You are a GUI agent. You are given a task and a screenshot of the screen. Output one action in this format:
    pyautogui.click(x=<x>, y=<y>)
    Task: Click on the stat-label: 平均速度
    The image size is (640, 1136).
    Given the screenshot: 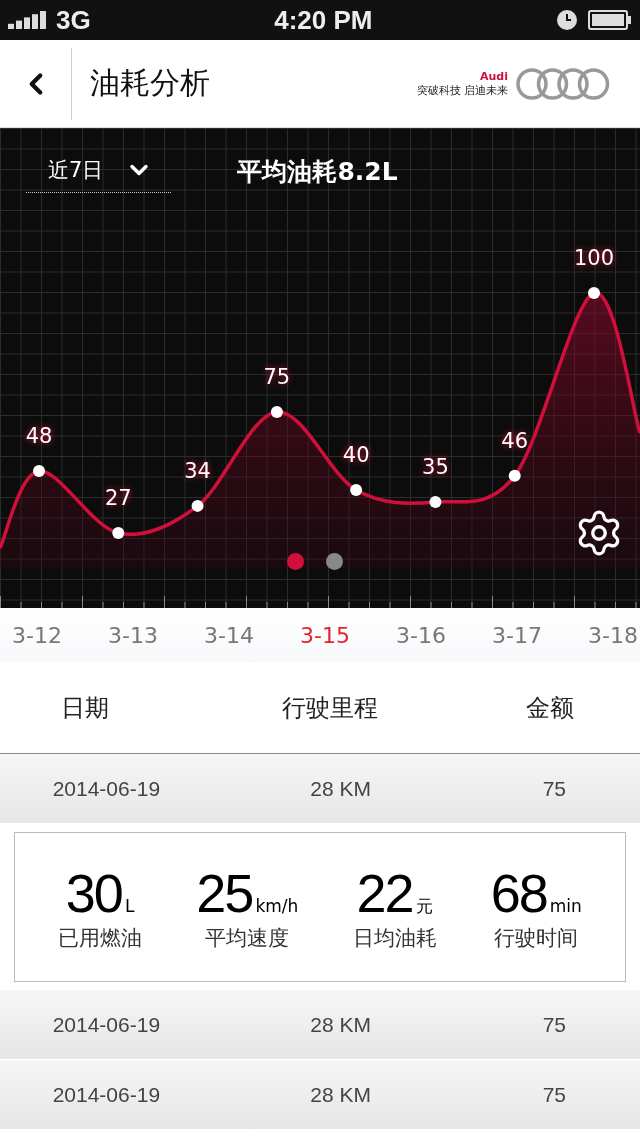 What is the action you would take?
    pyautogui.click(x=247, y=938)
    